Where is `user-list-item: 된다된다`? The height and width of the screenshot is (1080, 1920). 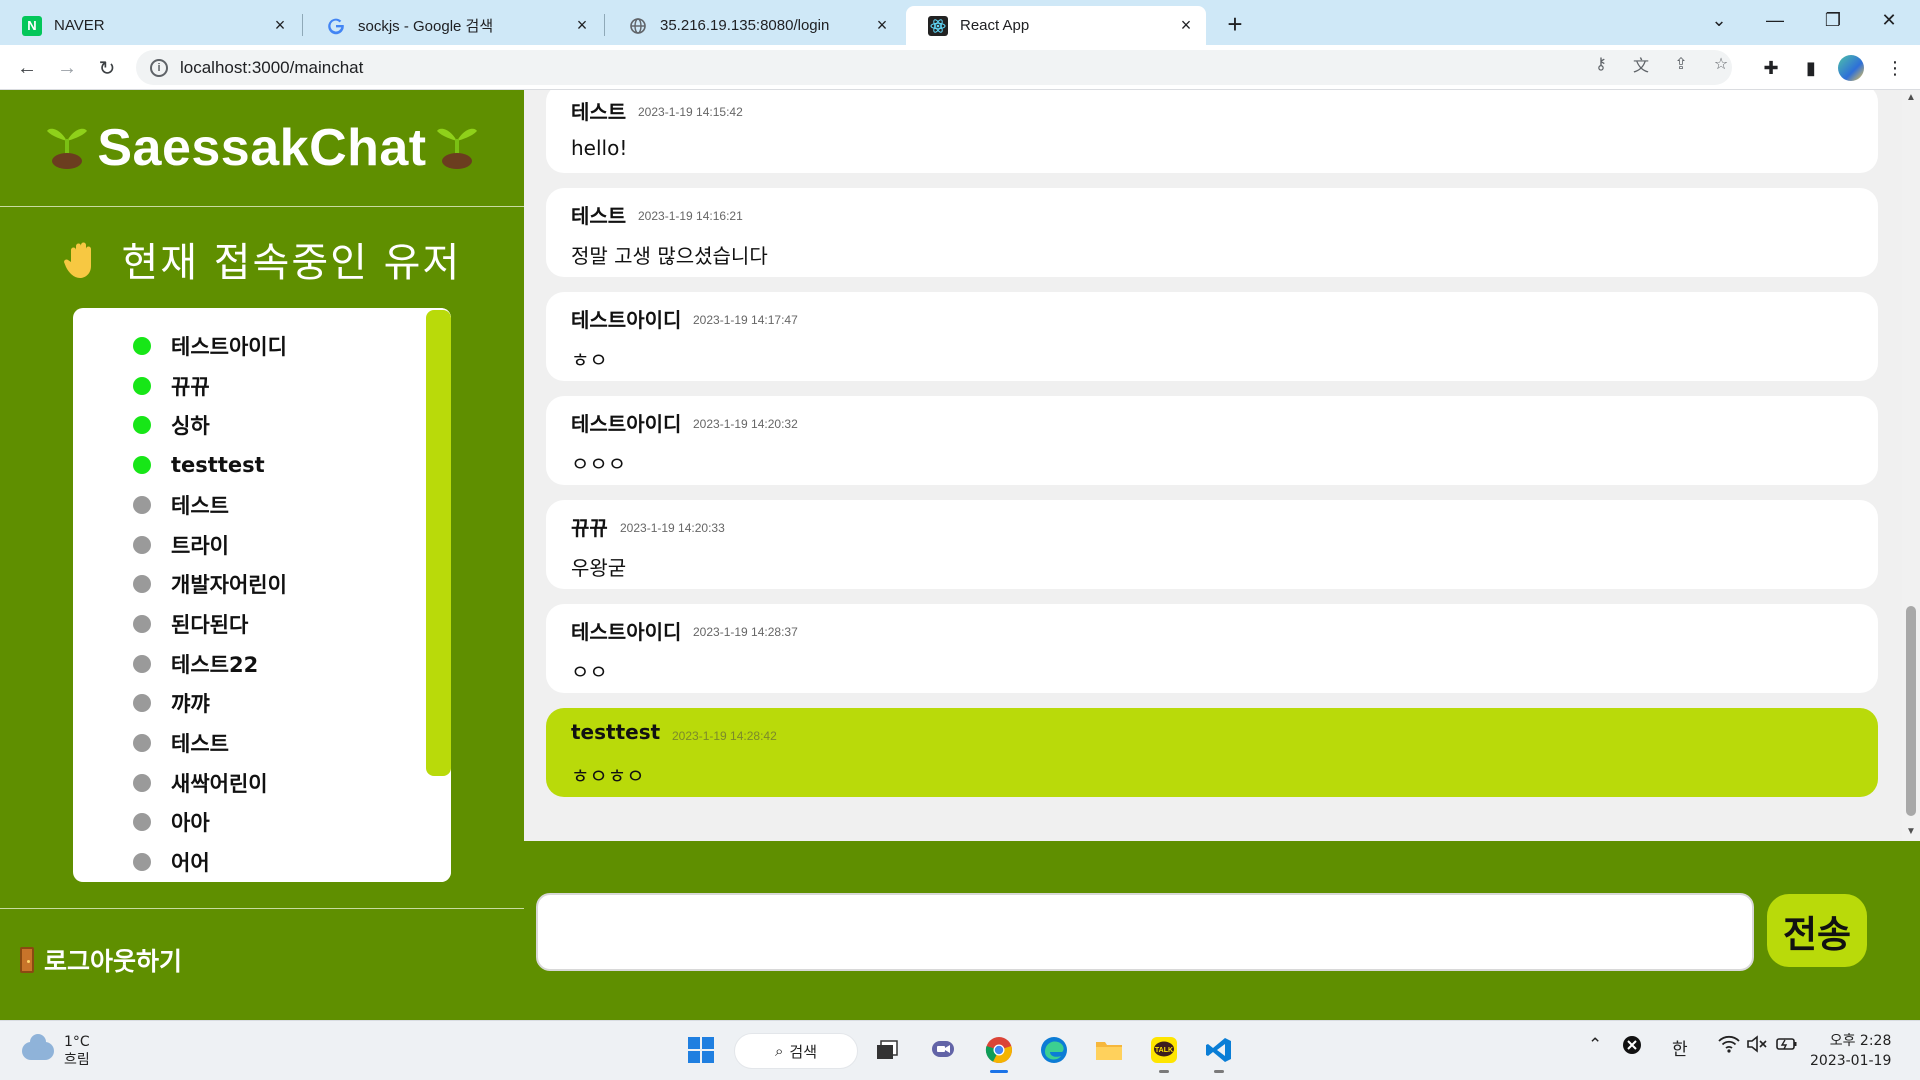
user-list-item: 된다된다 is located at coordinates (243, 624).